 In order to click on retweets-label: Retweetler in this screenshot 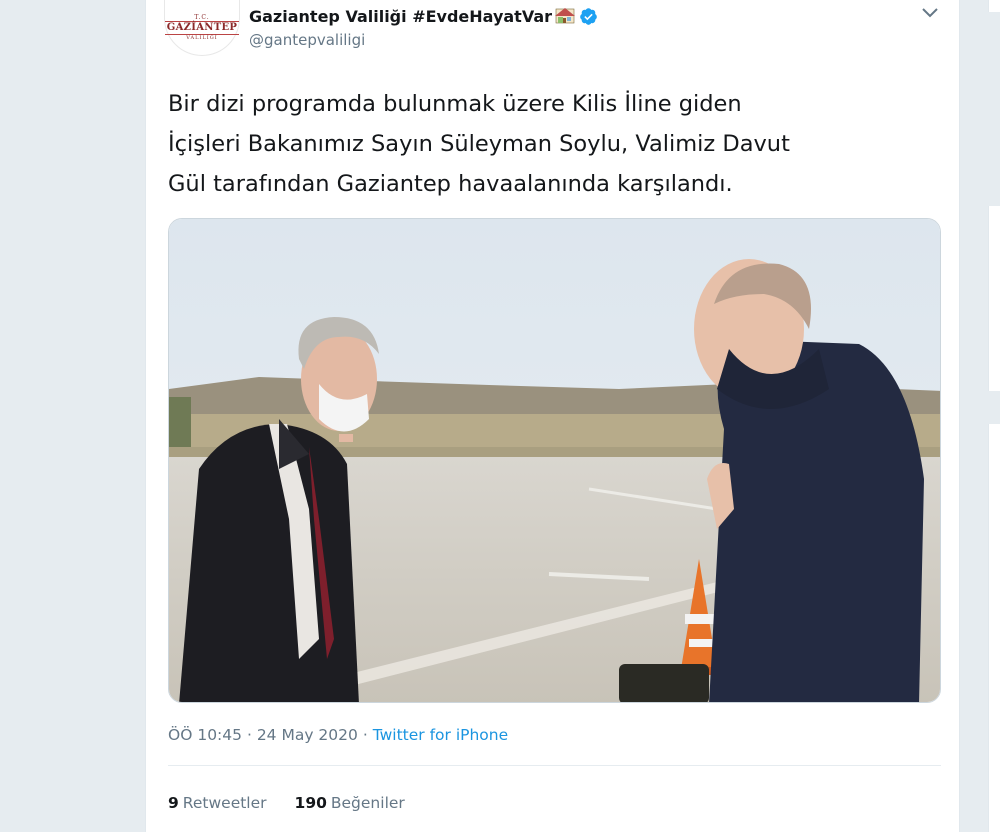, I will do `click(224, 803)`.